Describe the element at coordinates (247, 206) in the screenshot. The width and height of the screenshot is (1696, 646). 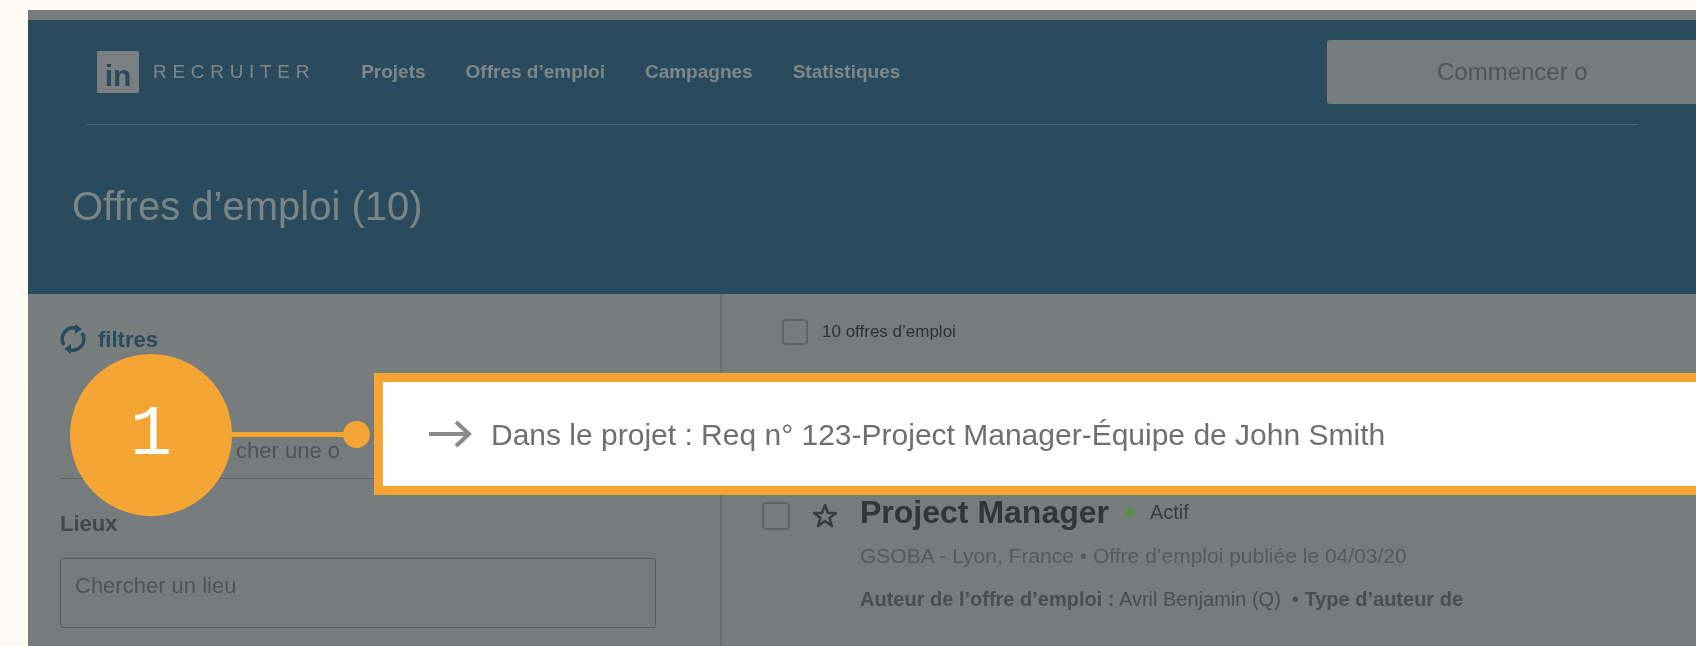
I see `page-title: Offres d’emploi (10)` at that location.